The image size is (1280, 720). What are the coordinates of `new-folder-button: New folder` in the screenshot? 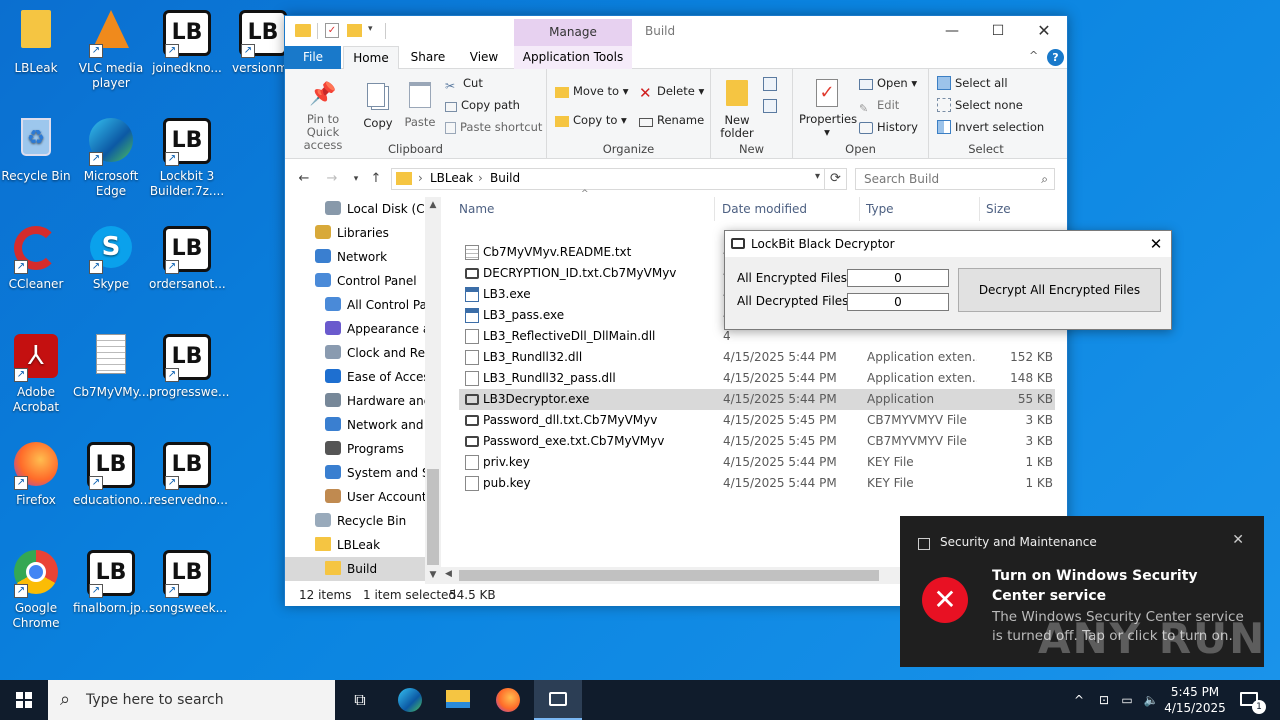 It's located at (737, 108).